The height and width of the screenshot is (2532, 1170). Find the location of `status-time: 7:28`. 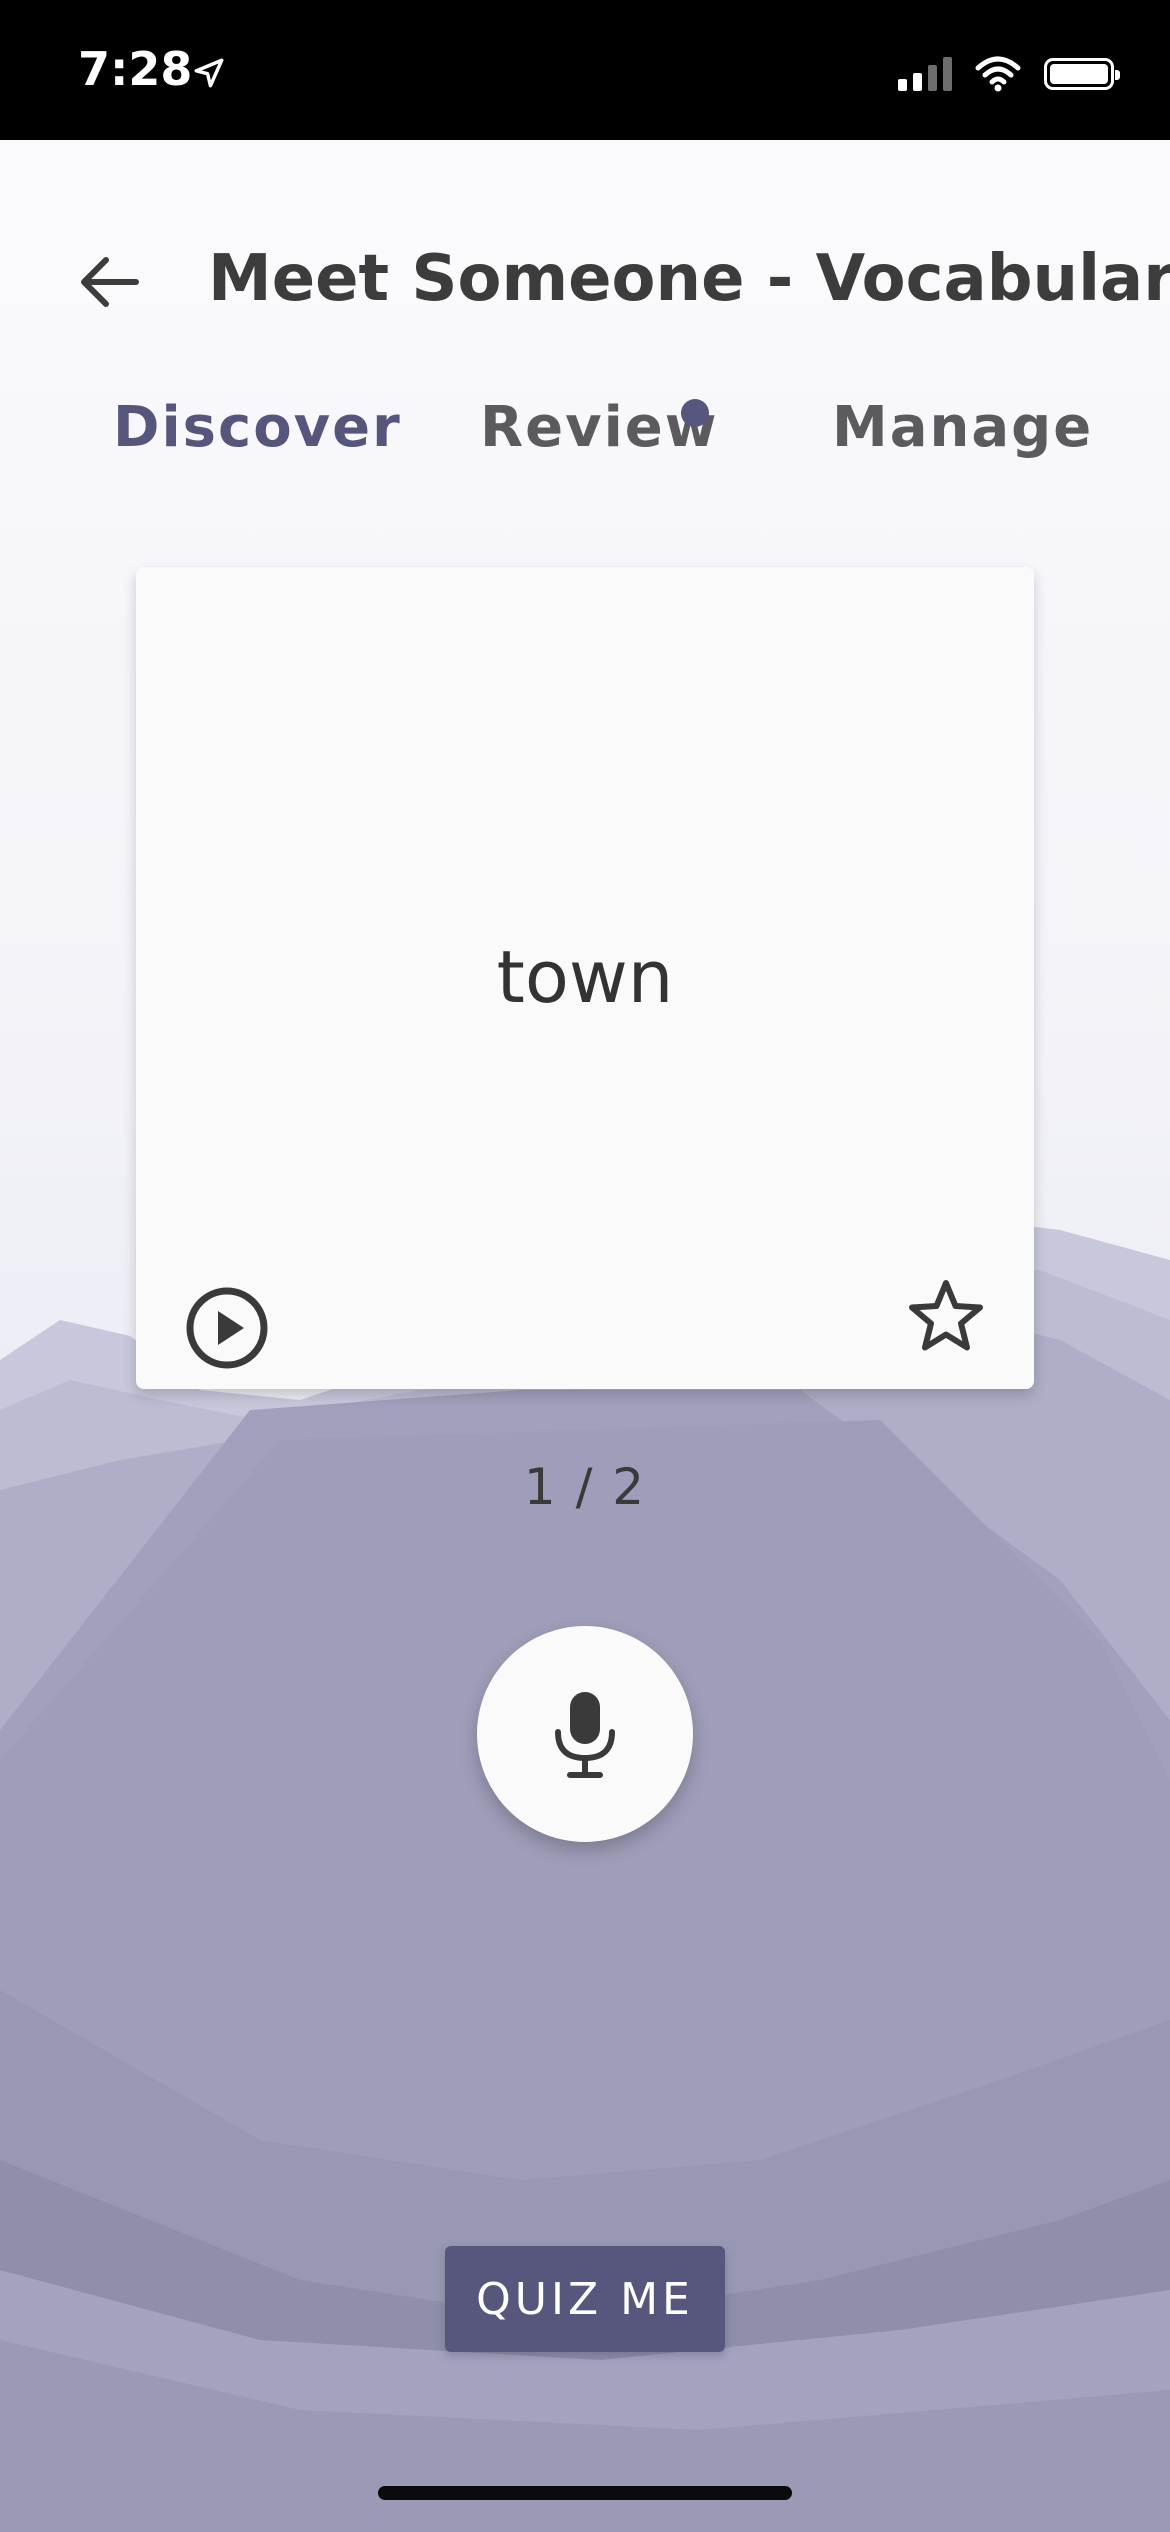

status-time: 7:28 is located at coordinates (135, 69).